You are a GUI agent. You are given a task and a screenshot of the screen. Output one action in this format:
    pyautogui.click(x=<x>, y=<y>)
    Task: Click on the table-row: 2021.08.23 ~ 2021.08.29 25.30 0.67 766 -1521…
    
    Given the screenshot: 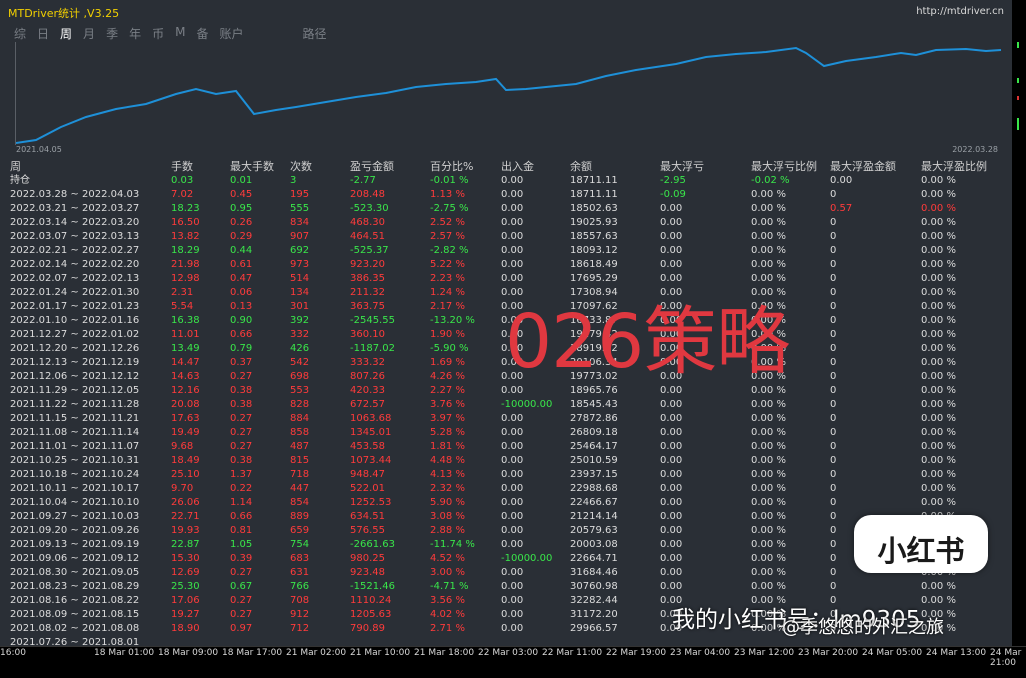 What is the action you would take?
    pyautogui.click(x=506, y=587)
    